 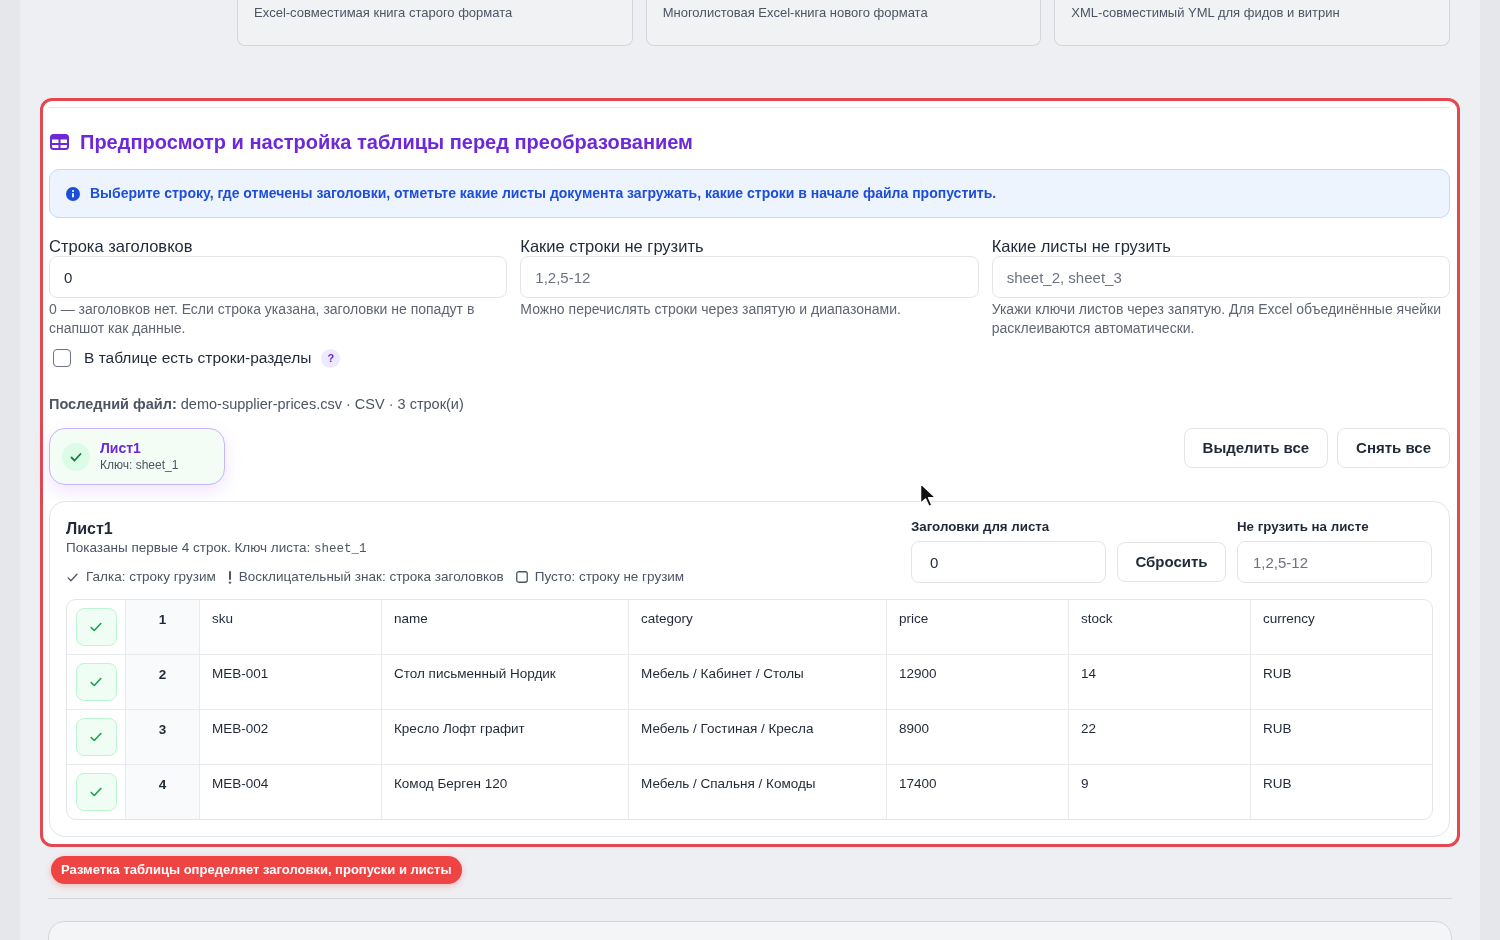 What do you see at coordinates (978, 682) in the screenshot?
I see `table-cell: 12900` at bounding box center [978, 682].